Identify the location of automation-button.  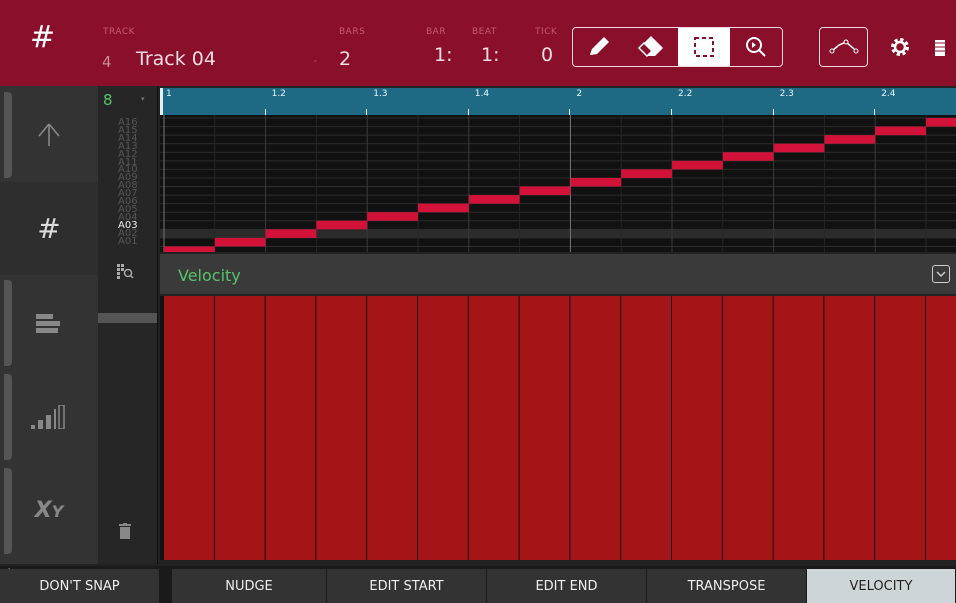
(843, 47).